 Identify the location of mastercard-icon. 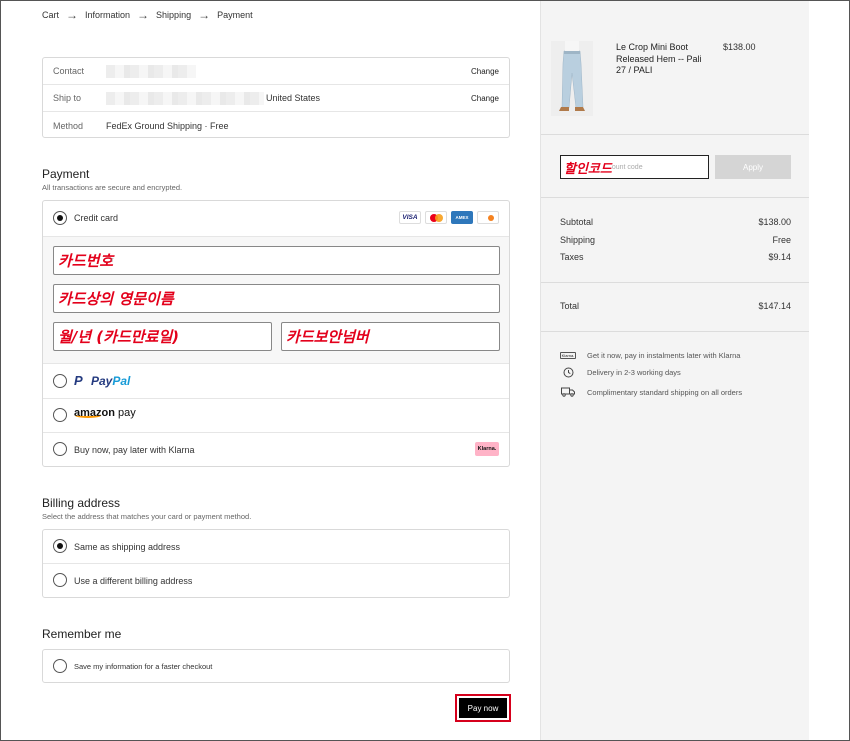
(436, 217).